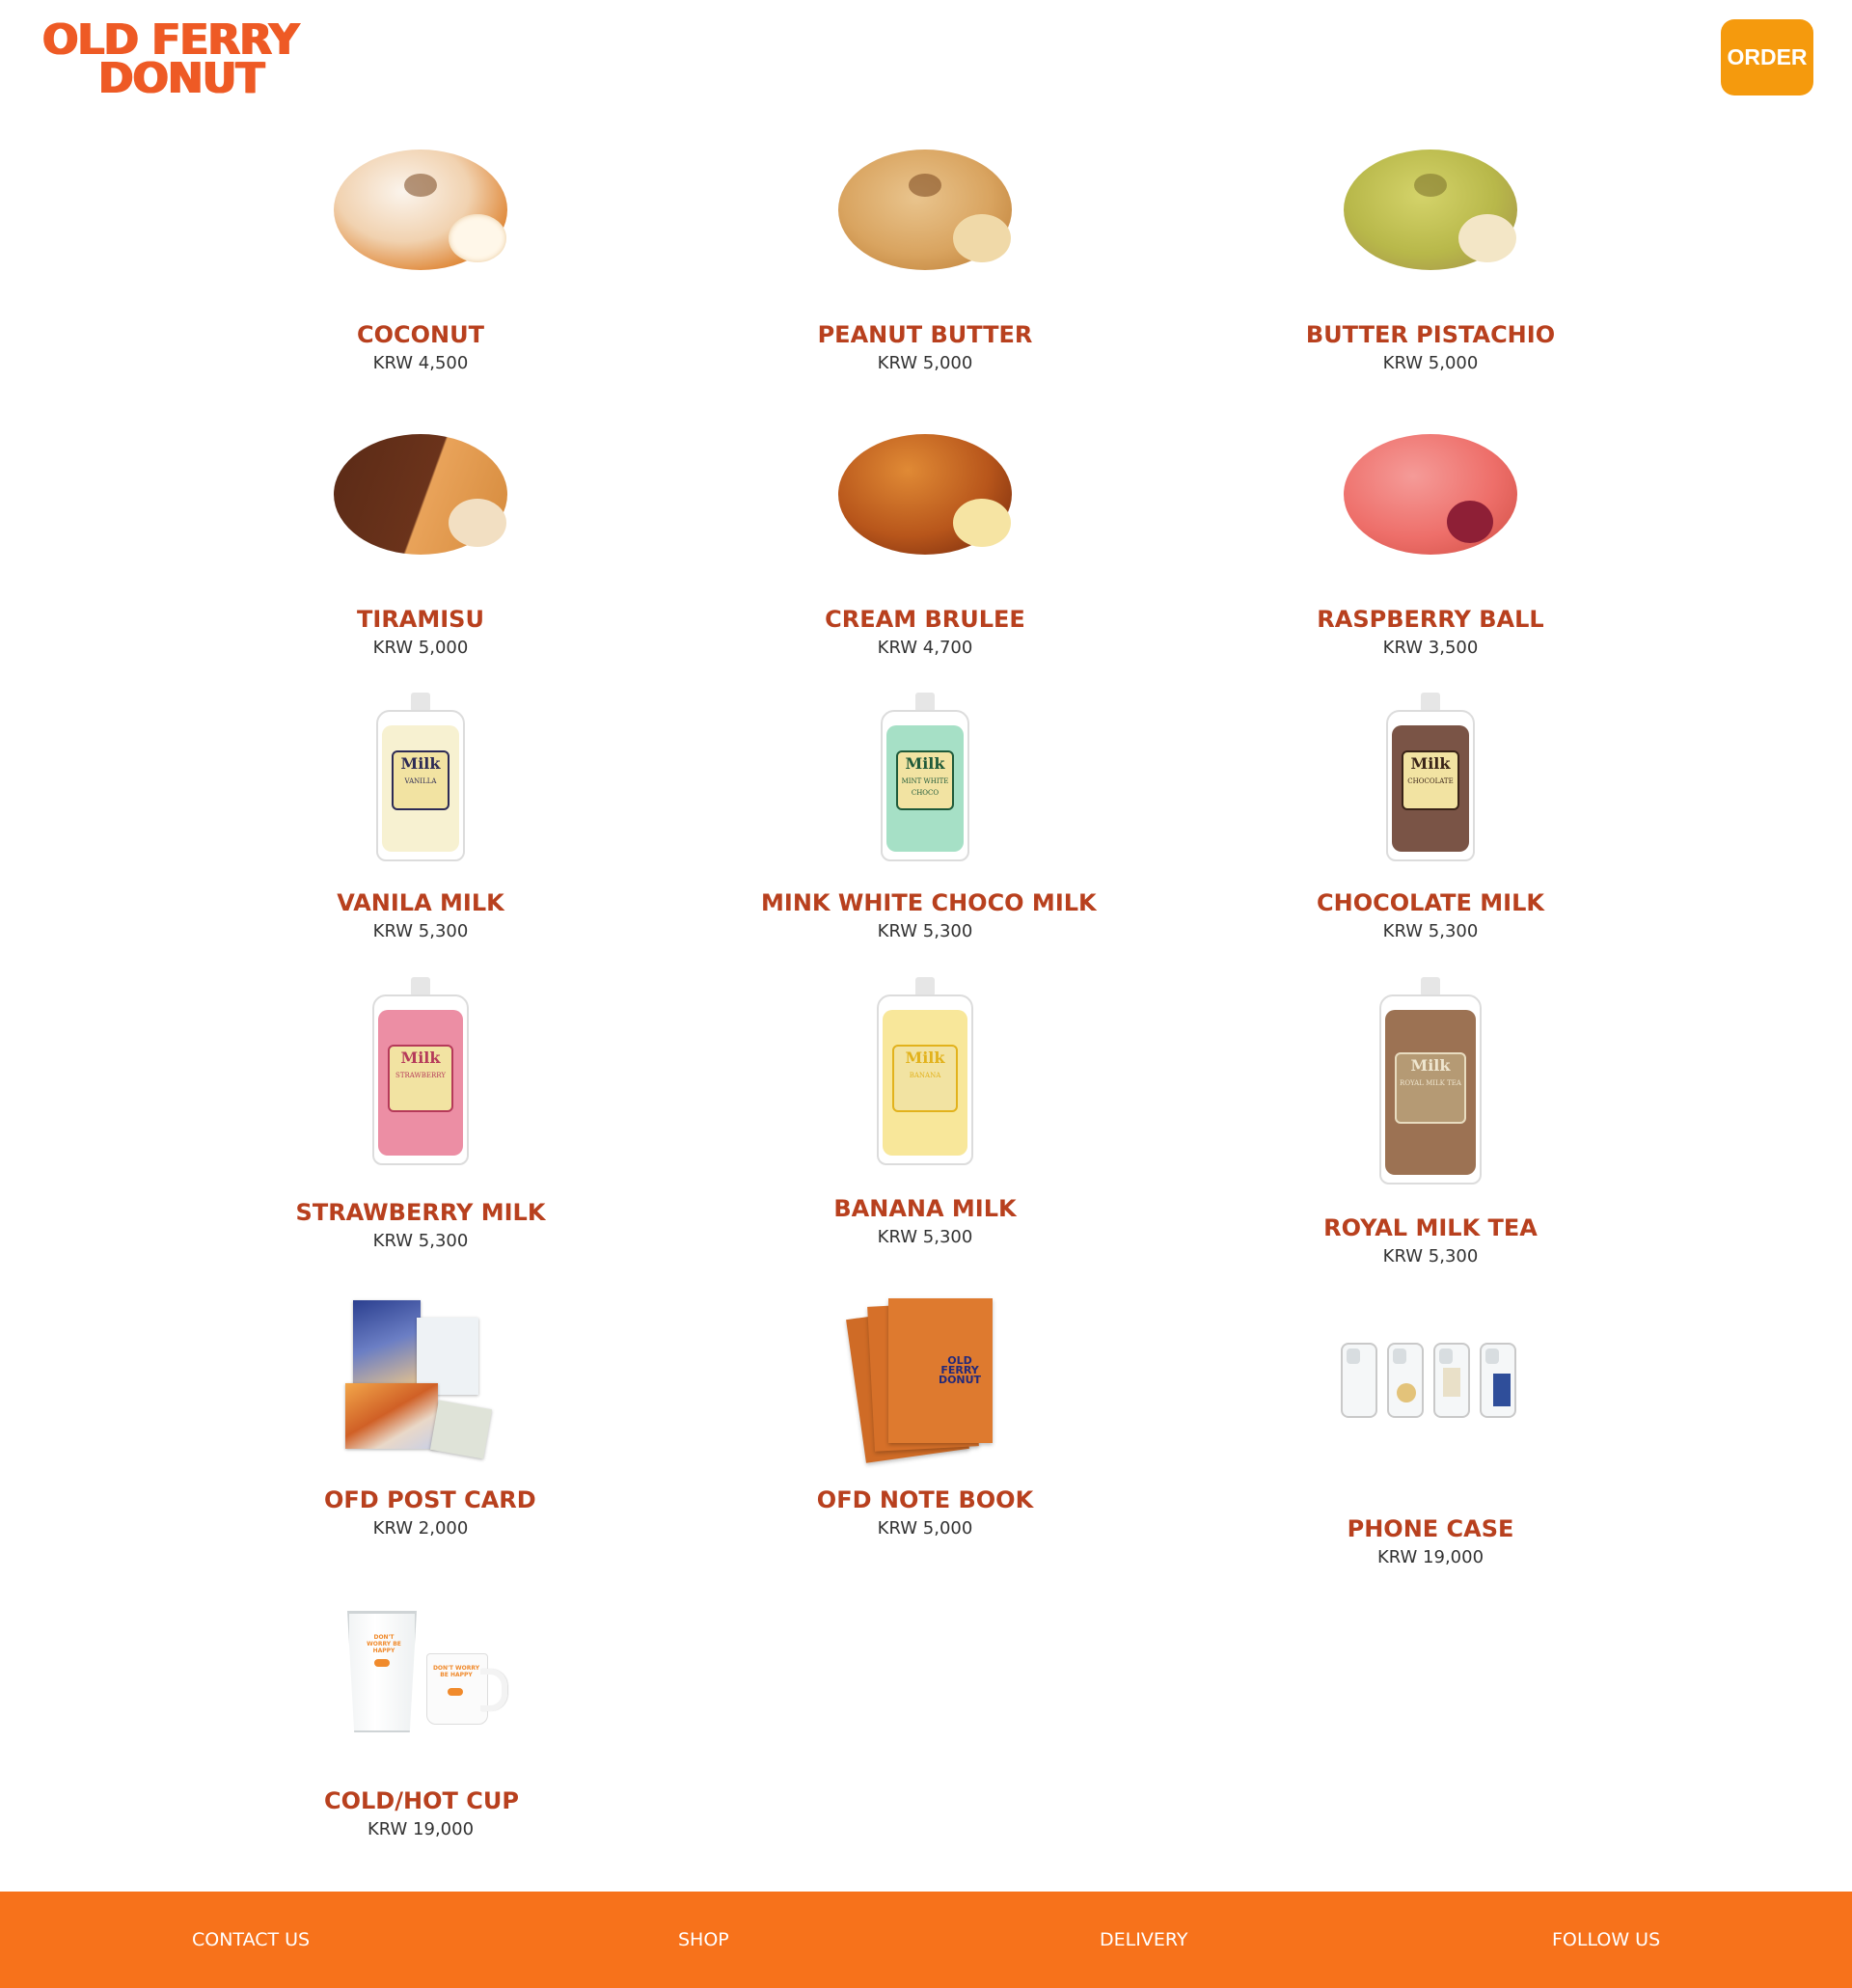  Describe the element at coordinates (925, 492) in the screenshot. I see `cream-brulee-donut-image` at that location.